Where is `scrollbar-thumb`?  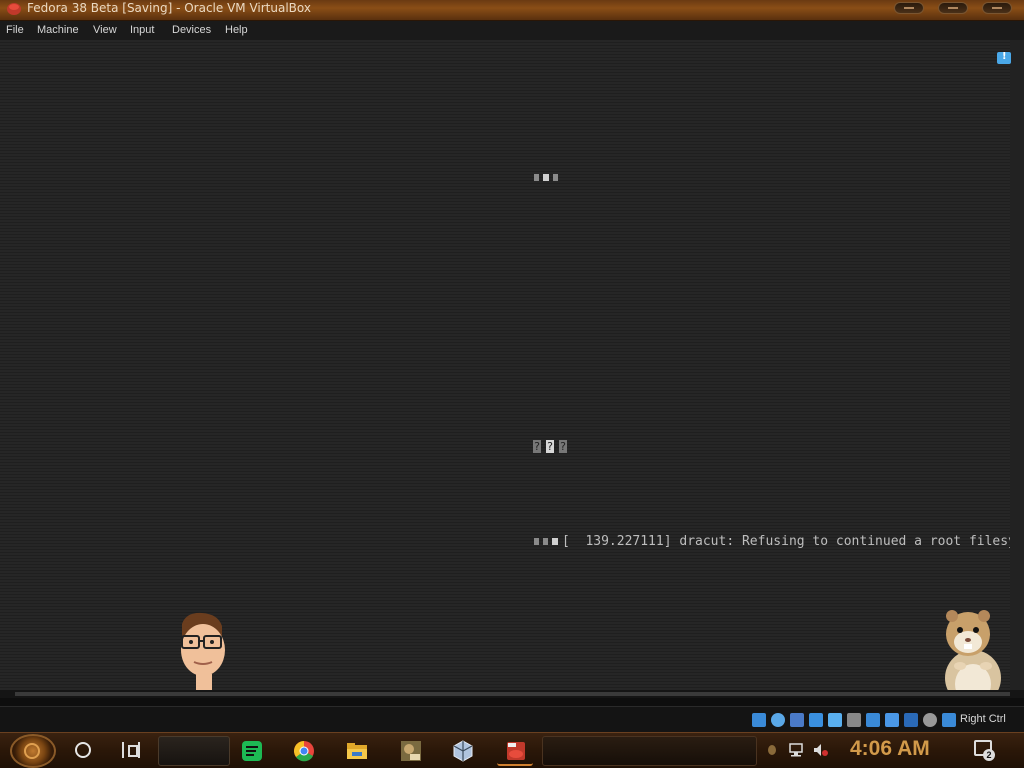
scrollbar-thumb is located at coordinates (512, 694).